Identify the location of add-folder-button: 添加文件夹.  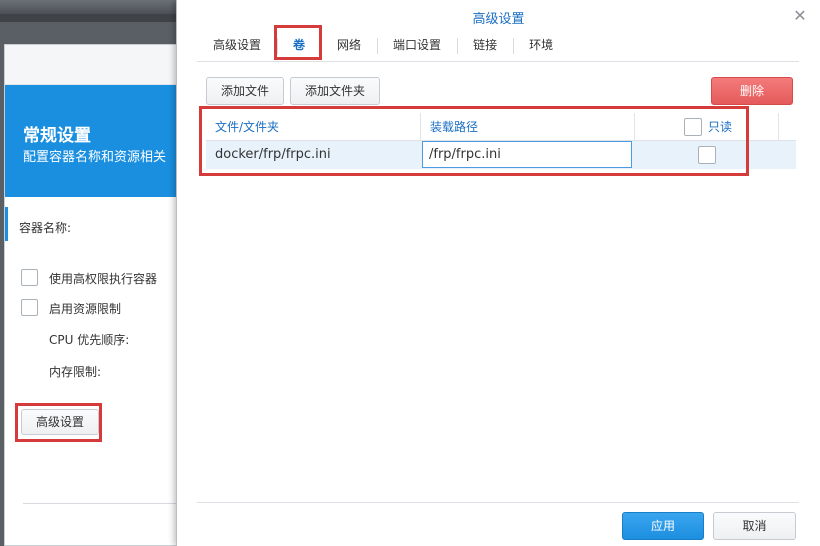
(335, 91).